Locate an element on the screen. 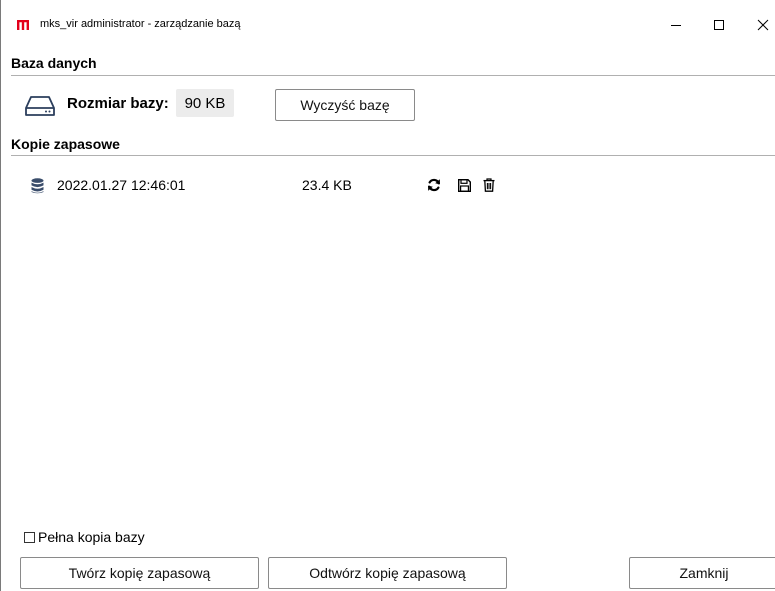 Image resolution: width=775 pixels, height=591 pixels. save-backup-action is located at coordinates (464, 185).